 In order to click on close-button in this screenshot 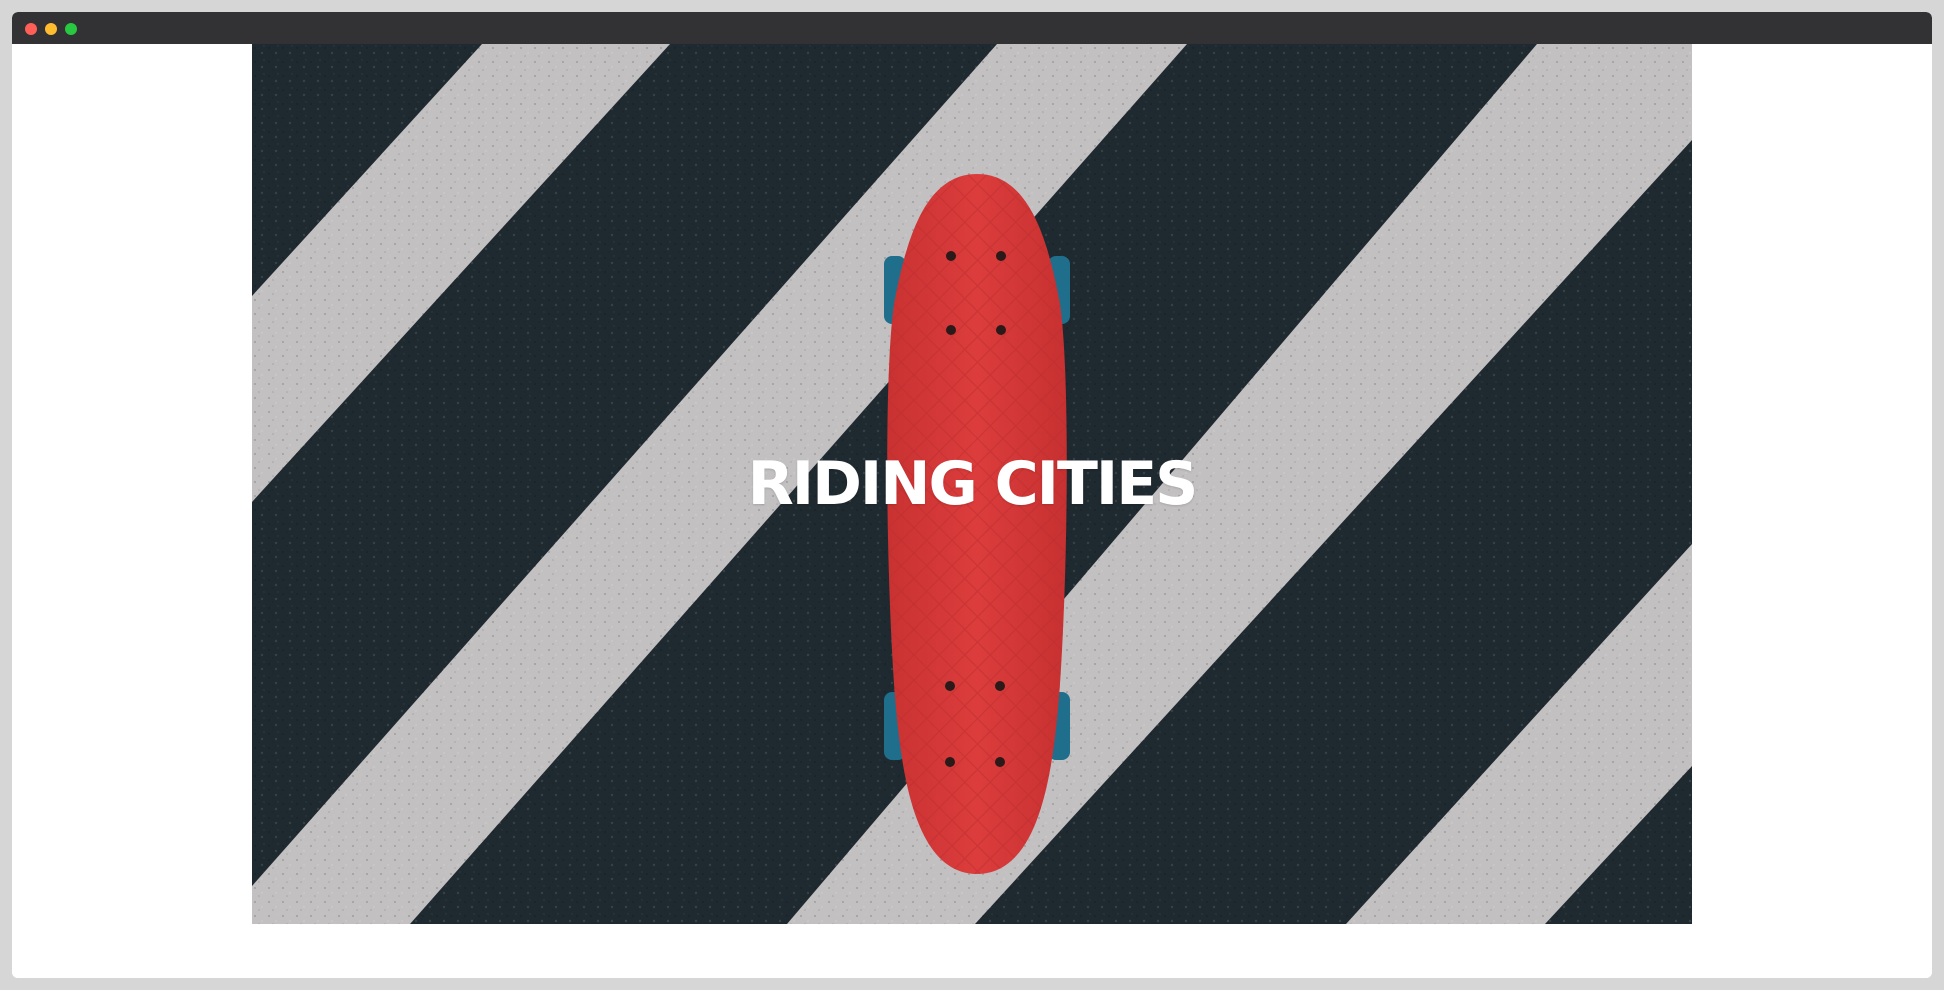, I will do `click(31, 29)`.